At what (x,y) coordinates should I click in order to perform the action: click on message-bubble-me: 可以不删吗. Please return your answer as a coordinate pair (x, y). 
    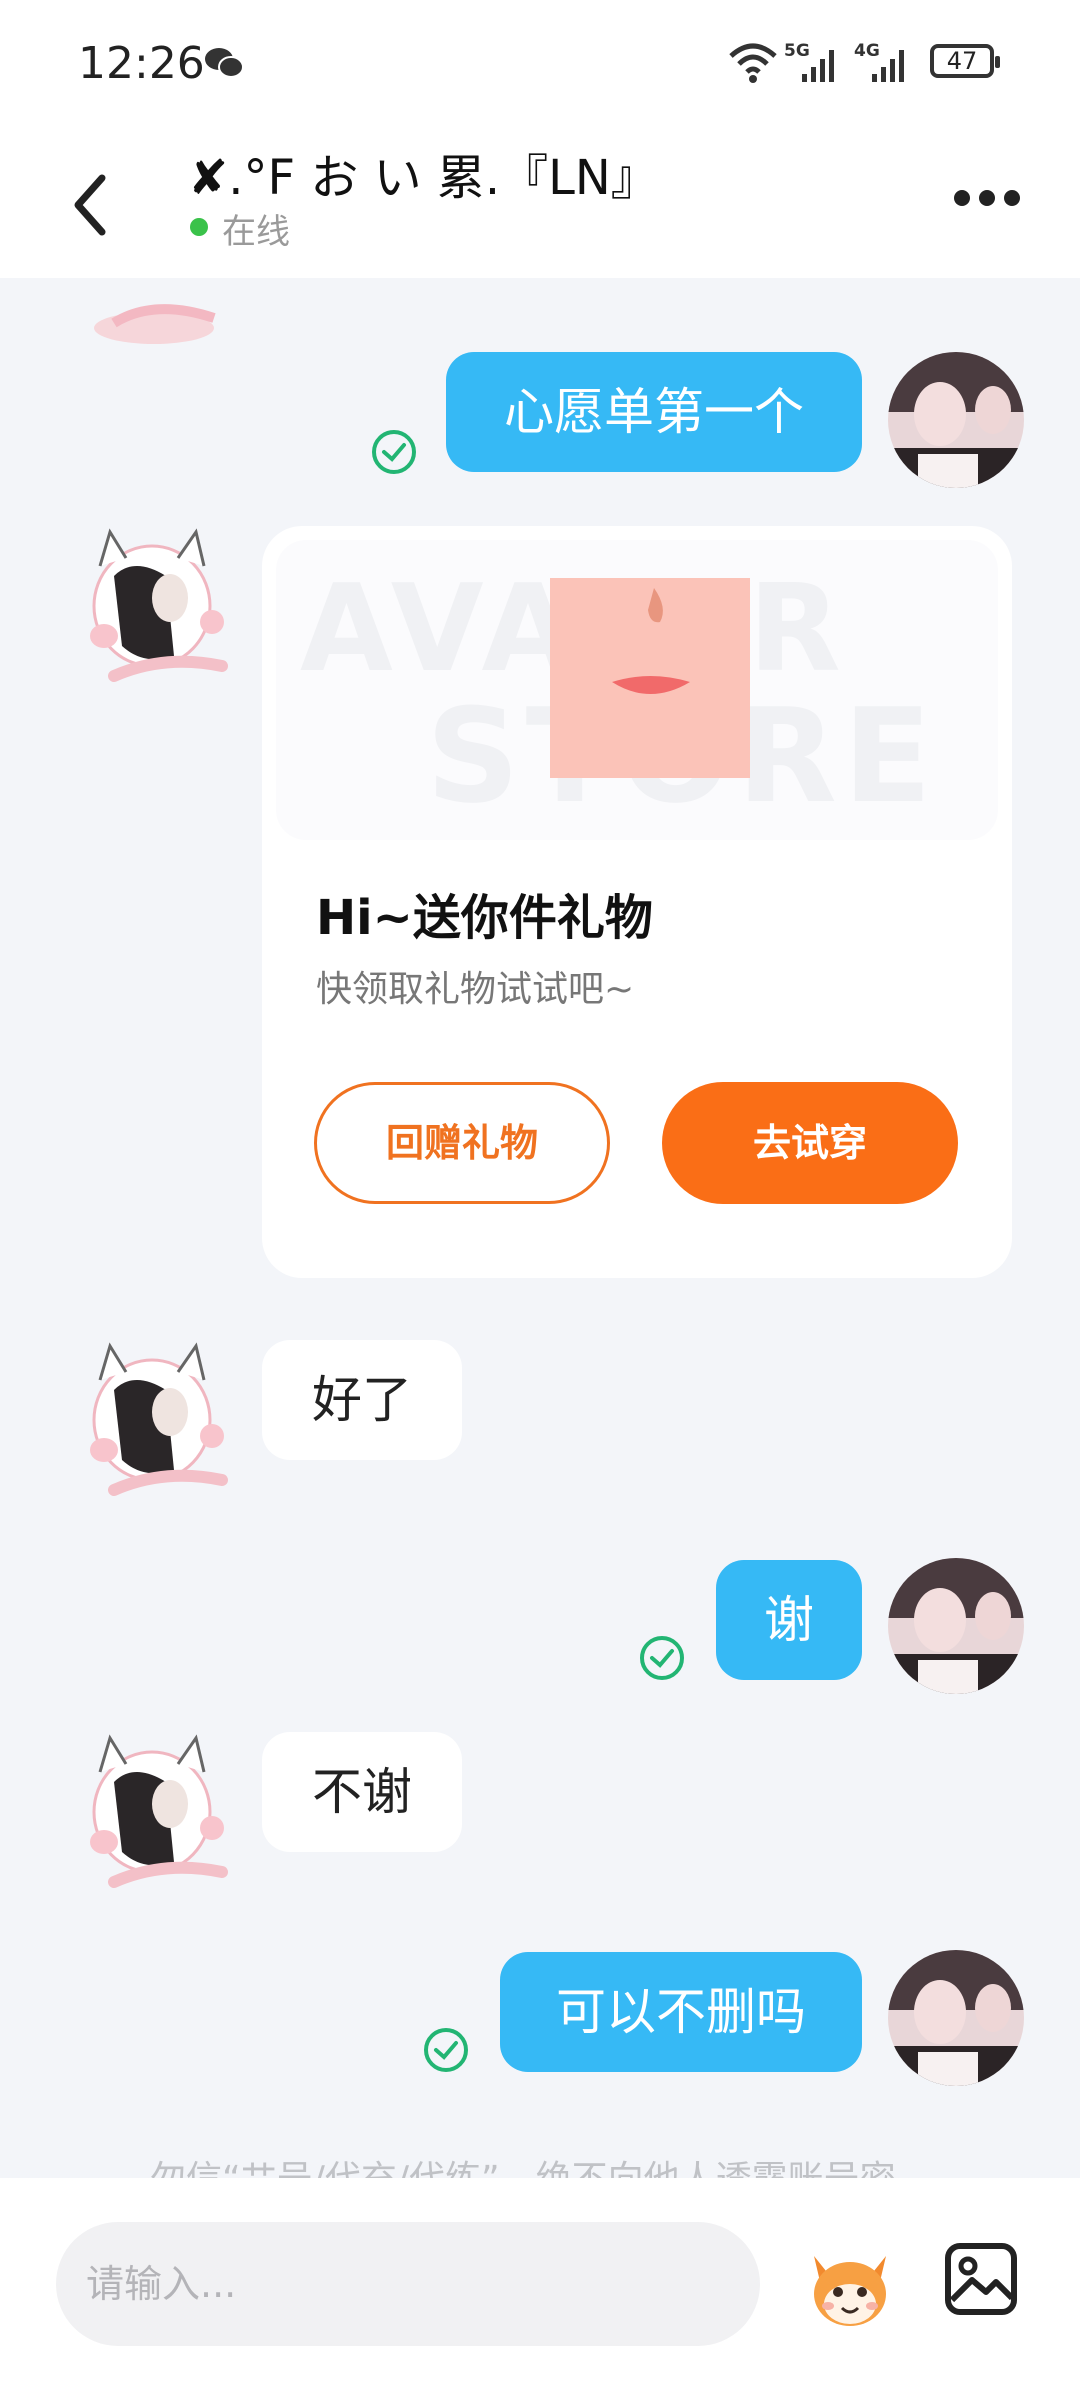
    Looking at the image, I should click on (681, 2012).